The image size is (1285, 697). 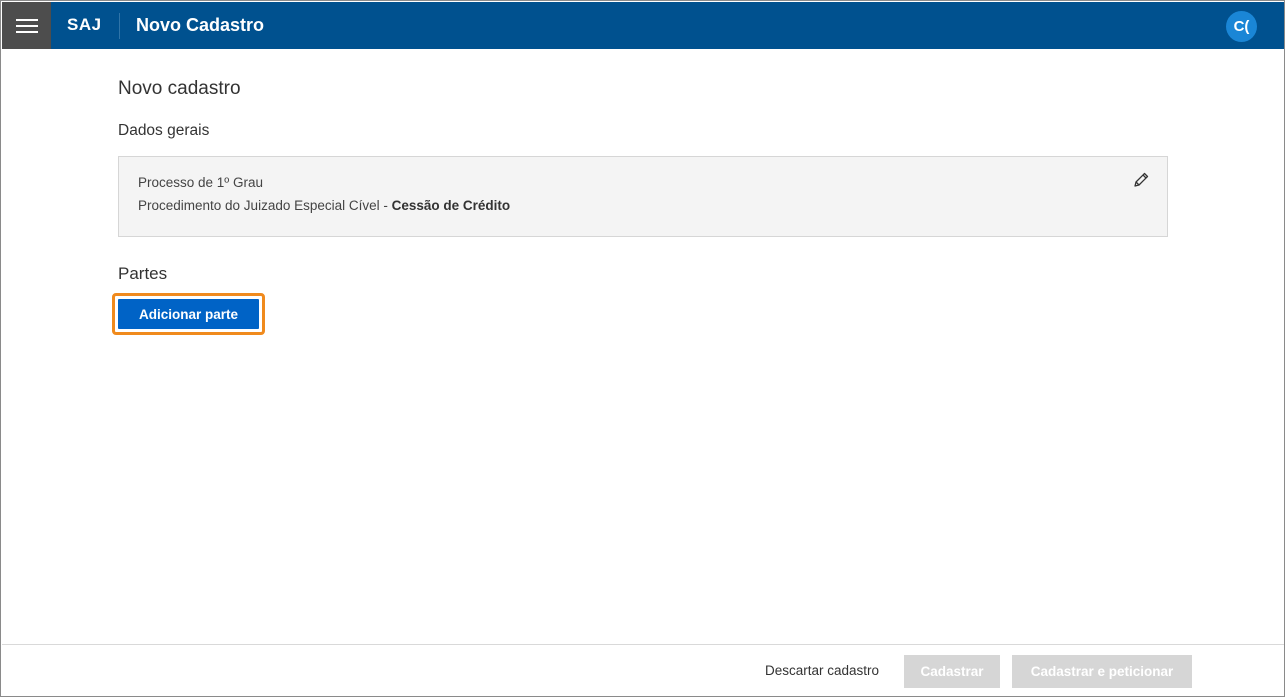 I want to click on cadastrar-button: Cadastrar, so click(x=952, y=671).